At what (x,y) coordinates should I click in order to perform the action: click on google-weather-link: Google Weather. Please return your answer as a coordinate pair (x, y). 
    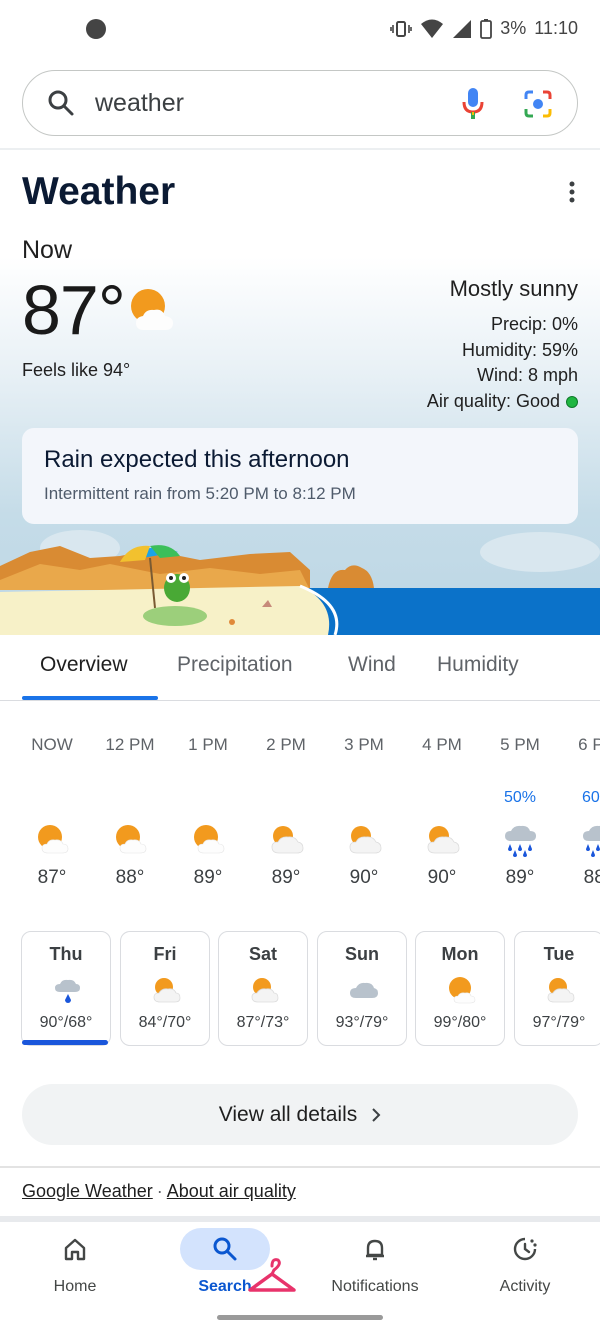
    Looking at the image, I should click on (87, 1191).